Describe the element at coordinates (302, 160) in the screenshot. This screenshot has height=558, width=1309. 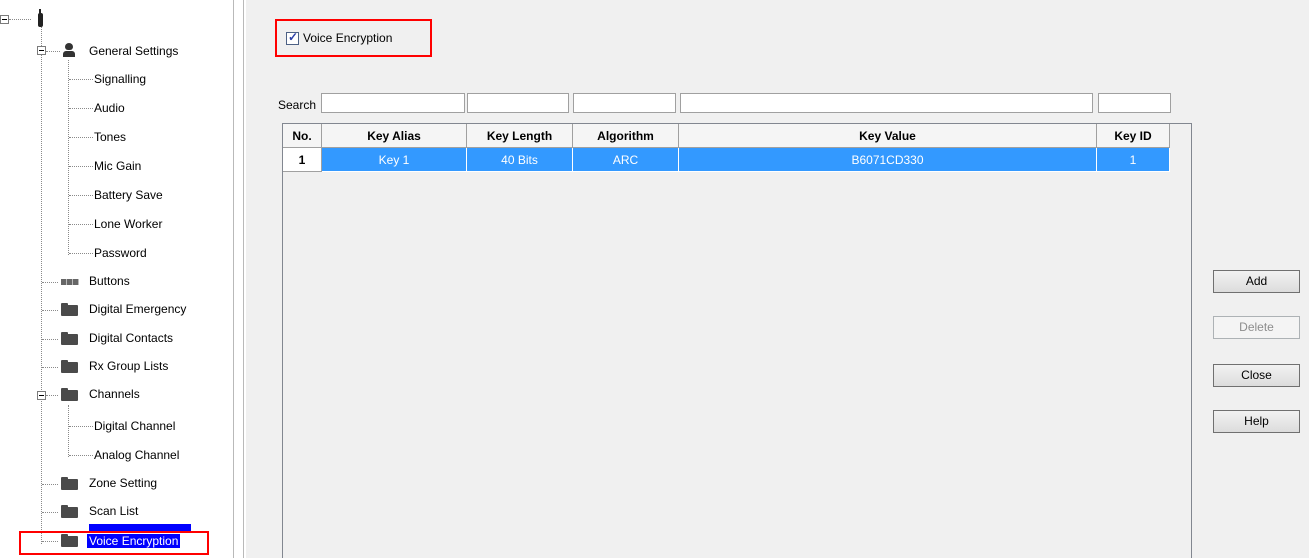
I see `cell-no: 1` at that location.